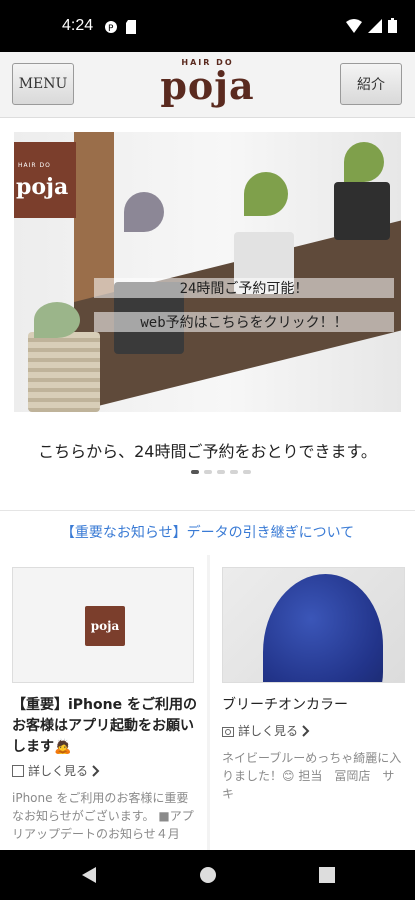  I want to click on photo-logo-big: poja, so click(42, 187).